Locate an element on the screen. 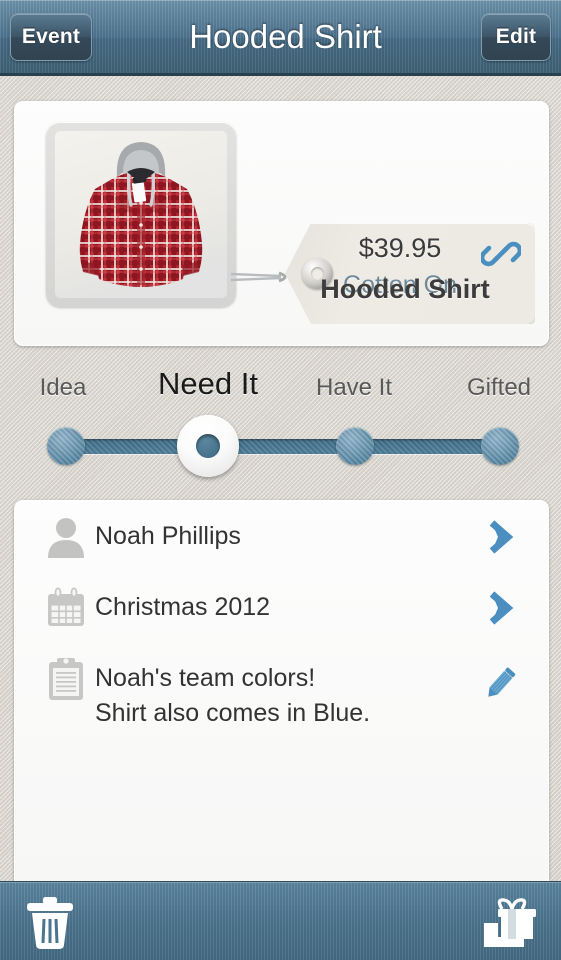 The image size is (561, 960). product-photo-frame is located at coordinates (141, 214).